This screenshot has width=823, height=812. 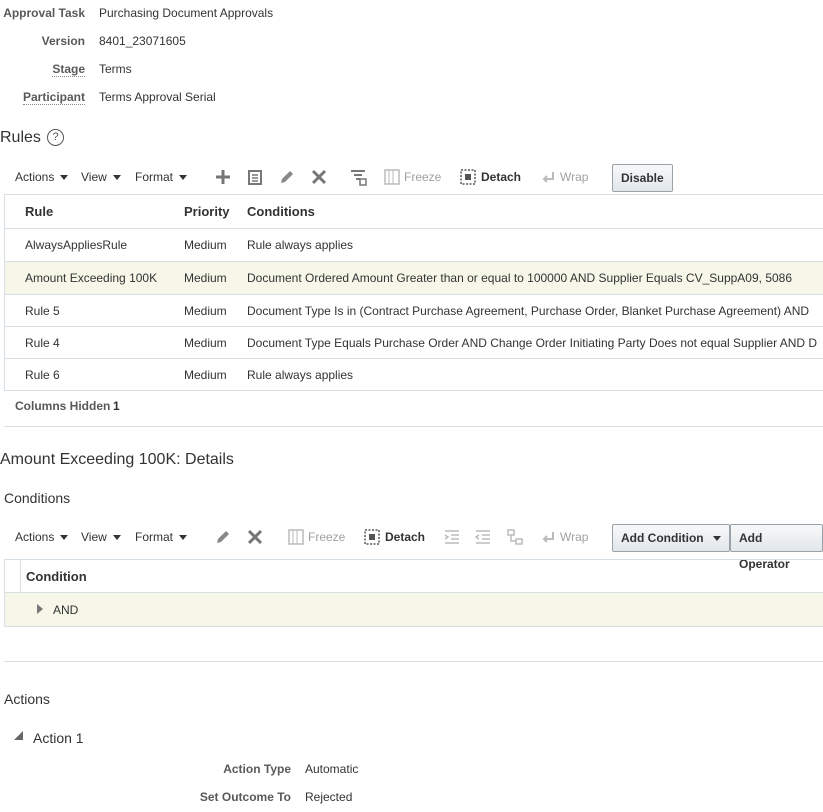 I want to click on participant-value: Terms Approval Serial, so click(x=157, y=97).